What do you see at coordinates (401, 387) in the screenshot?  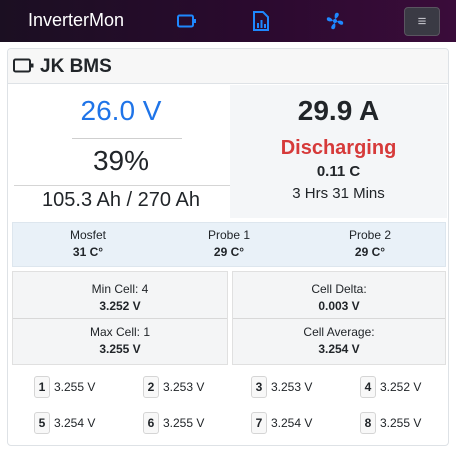 I see `cell-voltage: 3.252 V` at bounding box center [401, 387].